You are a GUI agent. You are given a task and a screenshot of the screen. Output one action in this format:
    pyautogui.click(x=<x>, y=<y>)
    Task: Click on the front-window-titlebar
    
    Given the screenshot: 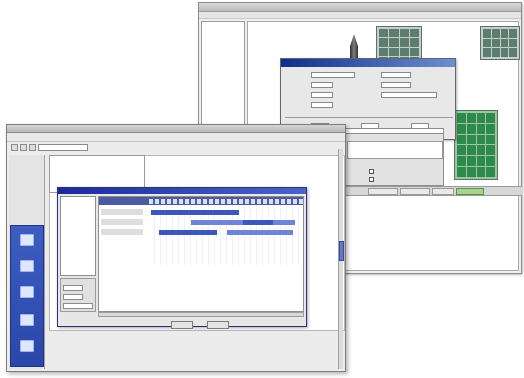 What is the action you would take?
    pyautogui.click(x=176, y=129)
    